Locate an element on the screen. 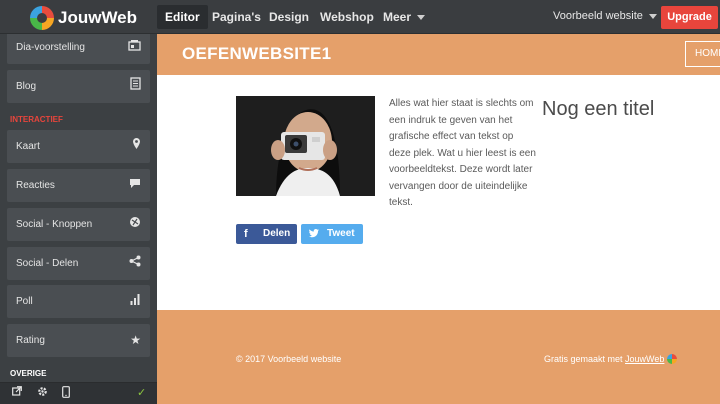 The height and width of the screenshot is (404, 720). sidebar-item-label: Poll is located at coordinates (24, 301).